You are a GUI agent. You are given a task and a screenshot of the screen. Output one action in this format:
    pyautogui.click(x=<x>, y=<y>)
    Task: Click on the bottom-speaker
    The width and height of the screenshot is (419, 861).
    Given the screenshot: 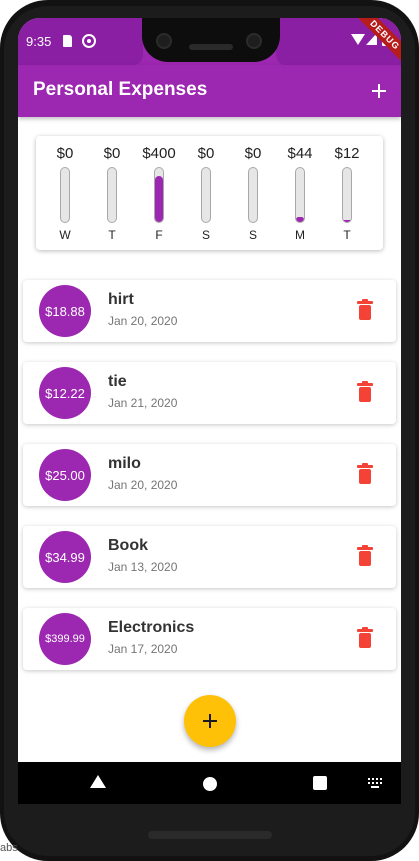 What is the action you would take?
    pyautogui.click(x=210, y=835)
    